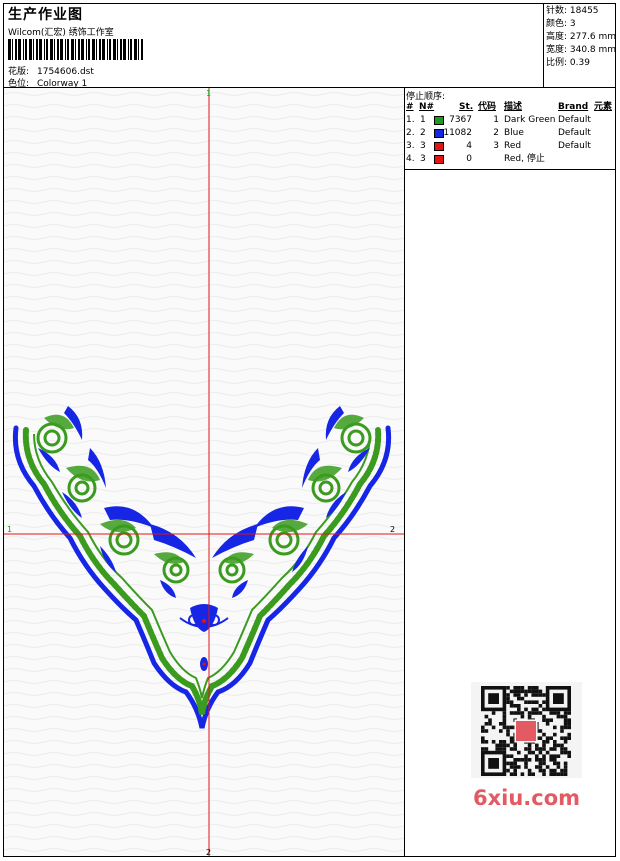 This screenshot has width=620, height=861. Describe the element at coordinates (469, 159) in the screenshot. I see `row-stitches: 0` at that location.